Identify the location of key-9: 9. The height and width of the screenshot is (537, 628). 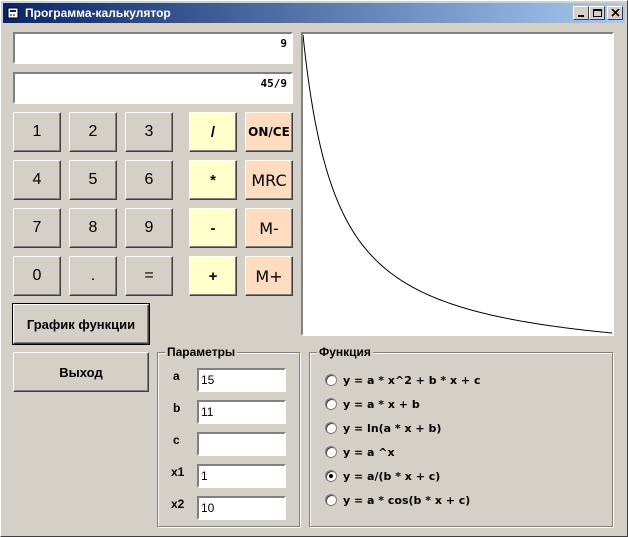
(149, 228).